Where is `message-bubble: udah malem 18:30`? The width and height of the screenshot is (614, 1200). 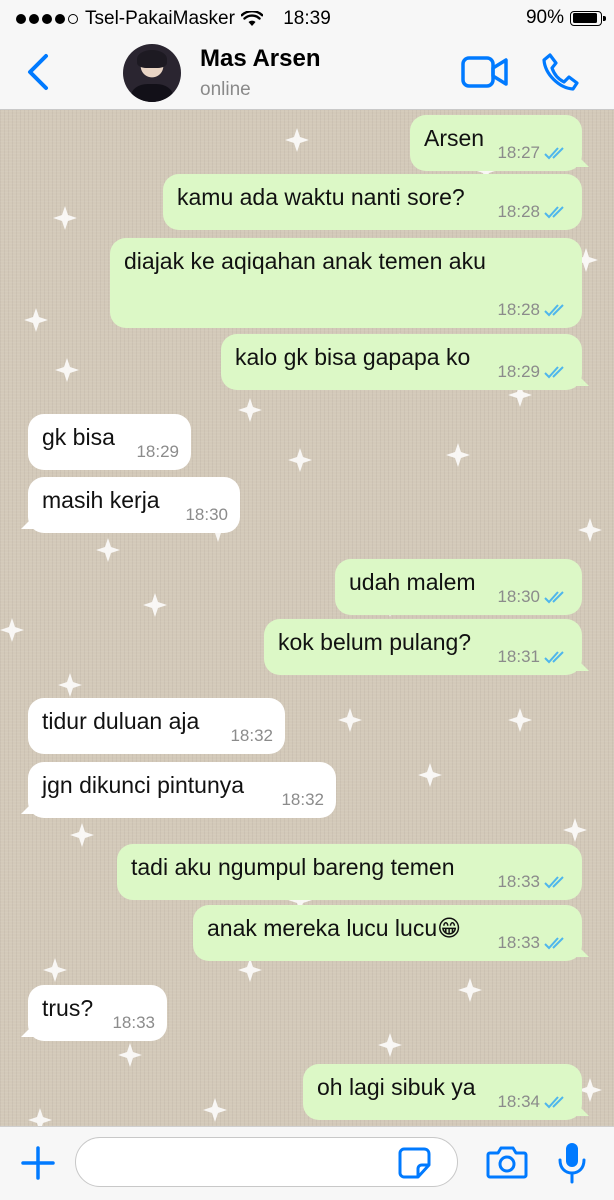
message-bubble: udah malem 18:30 is located at coordinates (458, 587).